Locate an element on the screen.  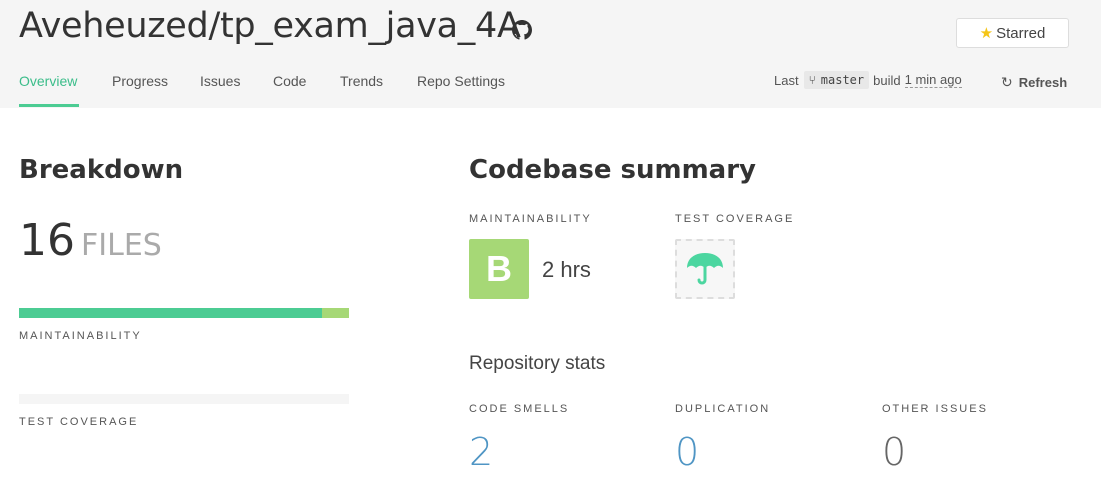
tab-progress: Progress is located at coordinates (140, 81).